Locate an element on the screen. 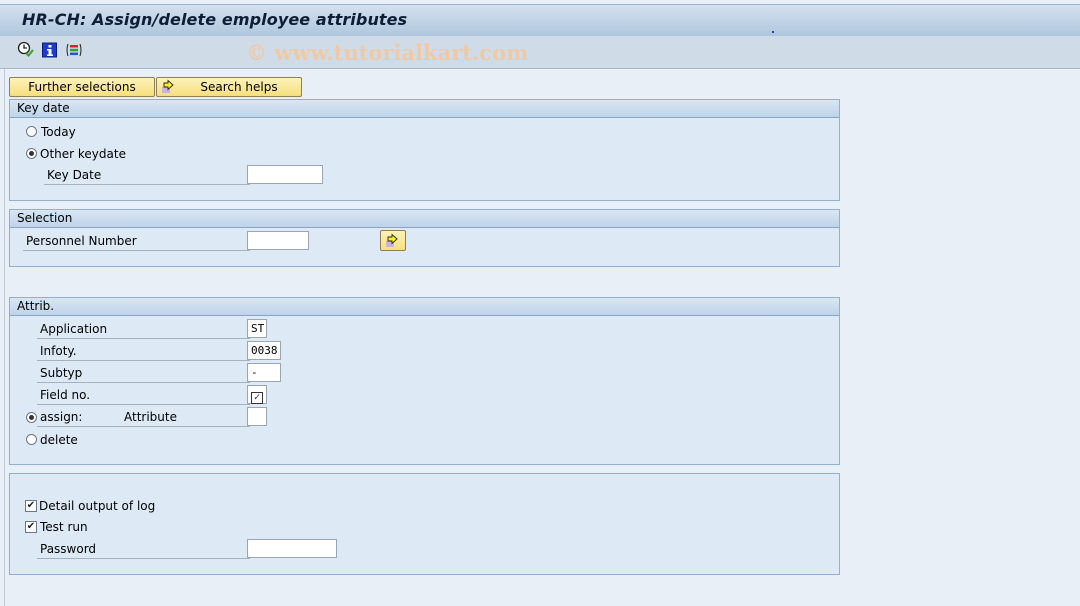  other-keydate-label: Other keydate is located at coordinates (83, 154).